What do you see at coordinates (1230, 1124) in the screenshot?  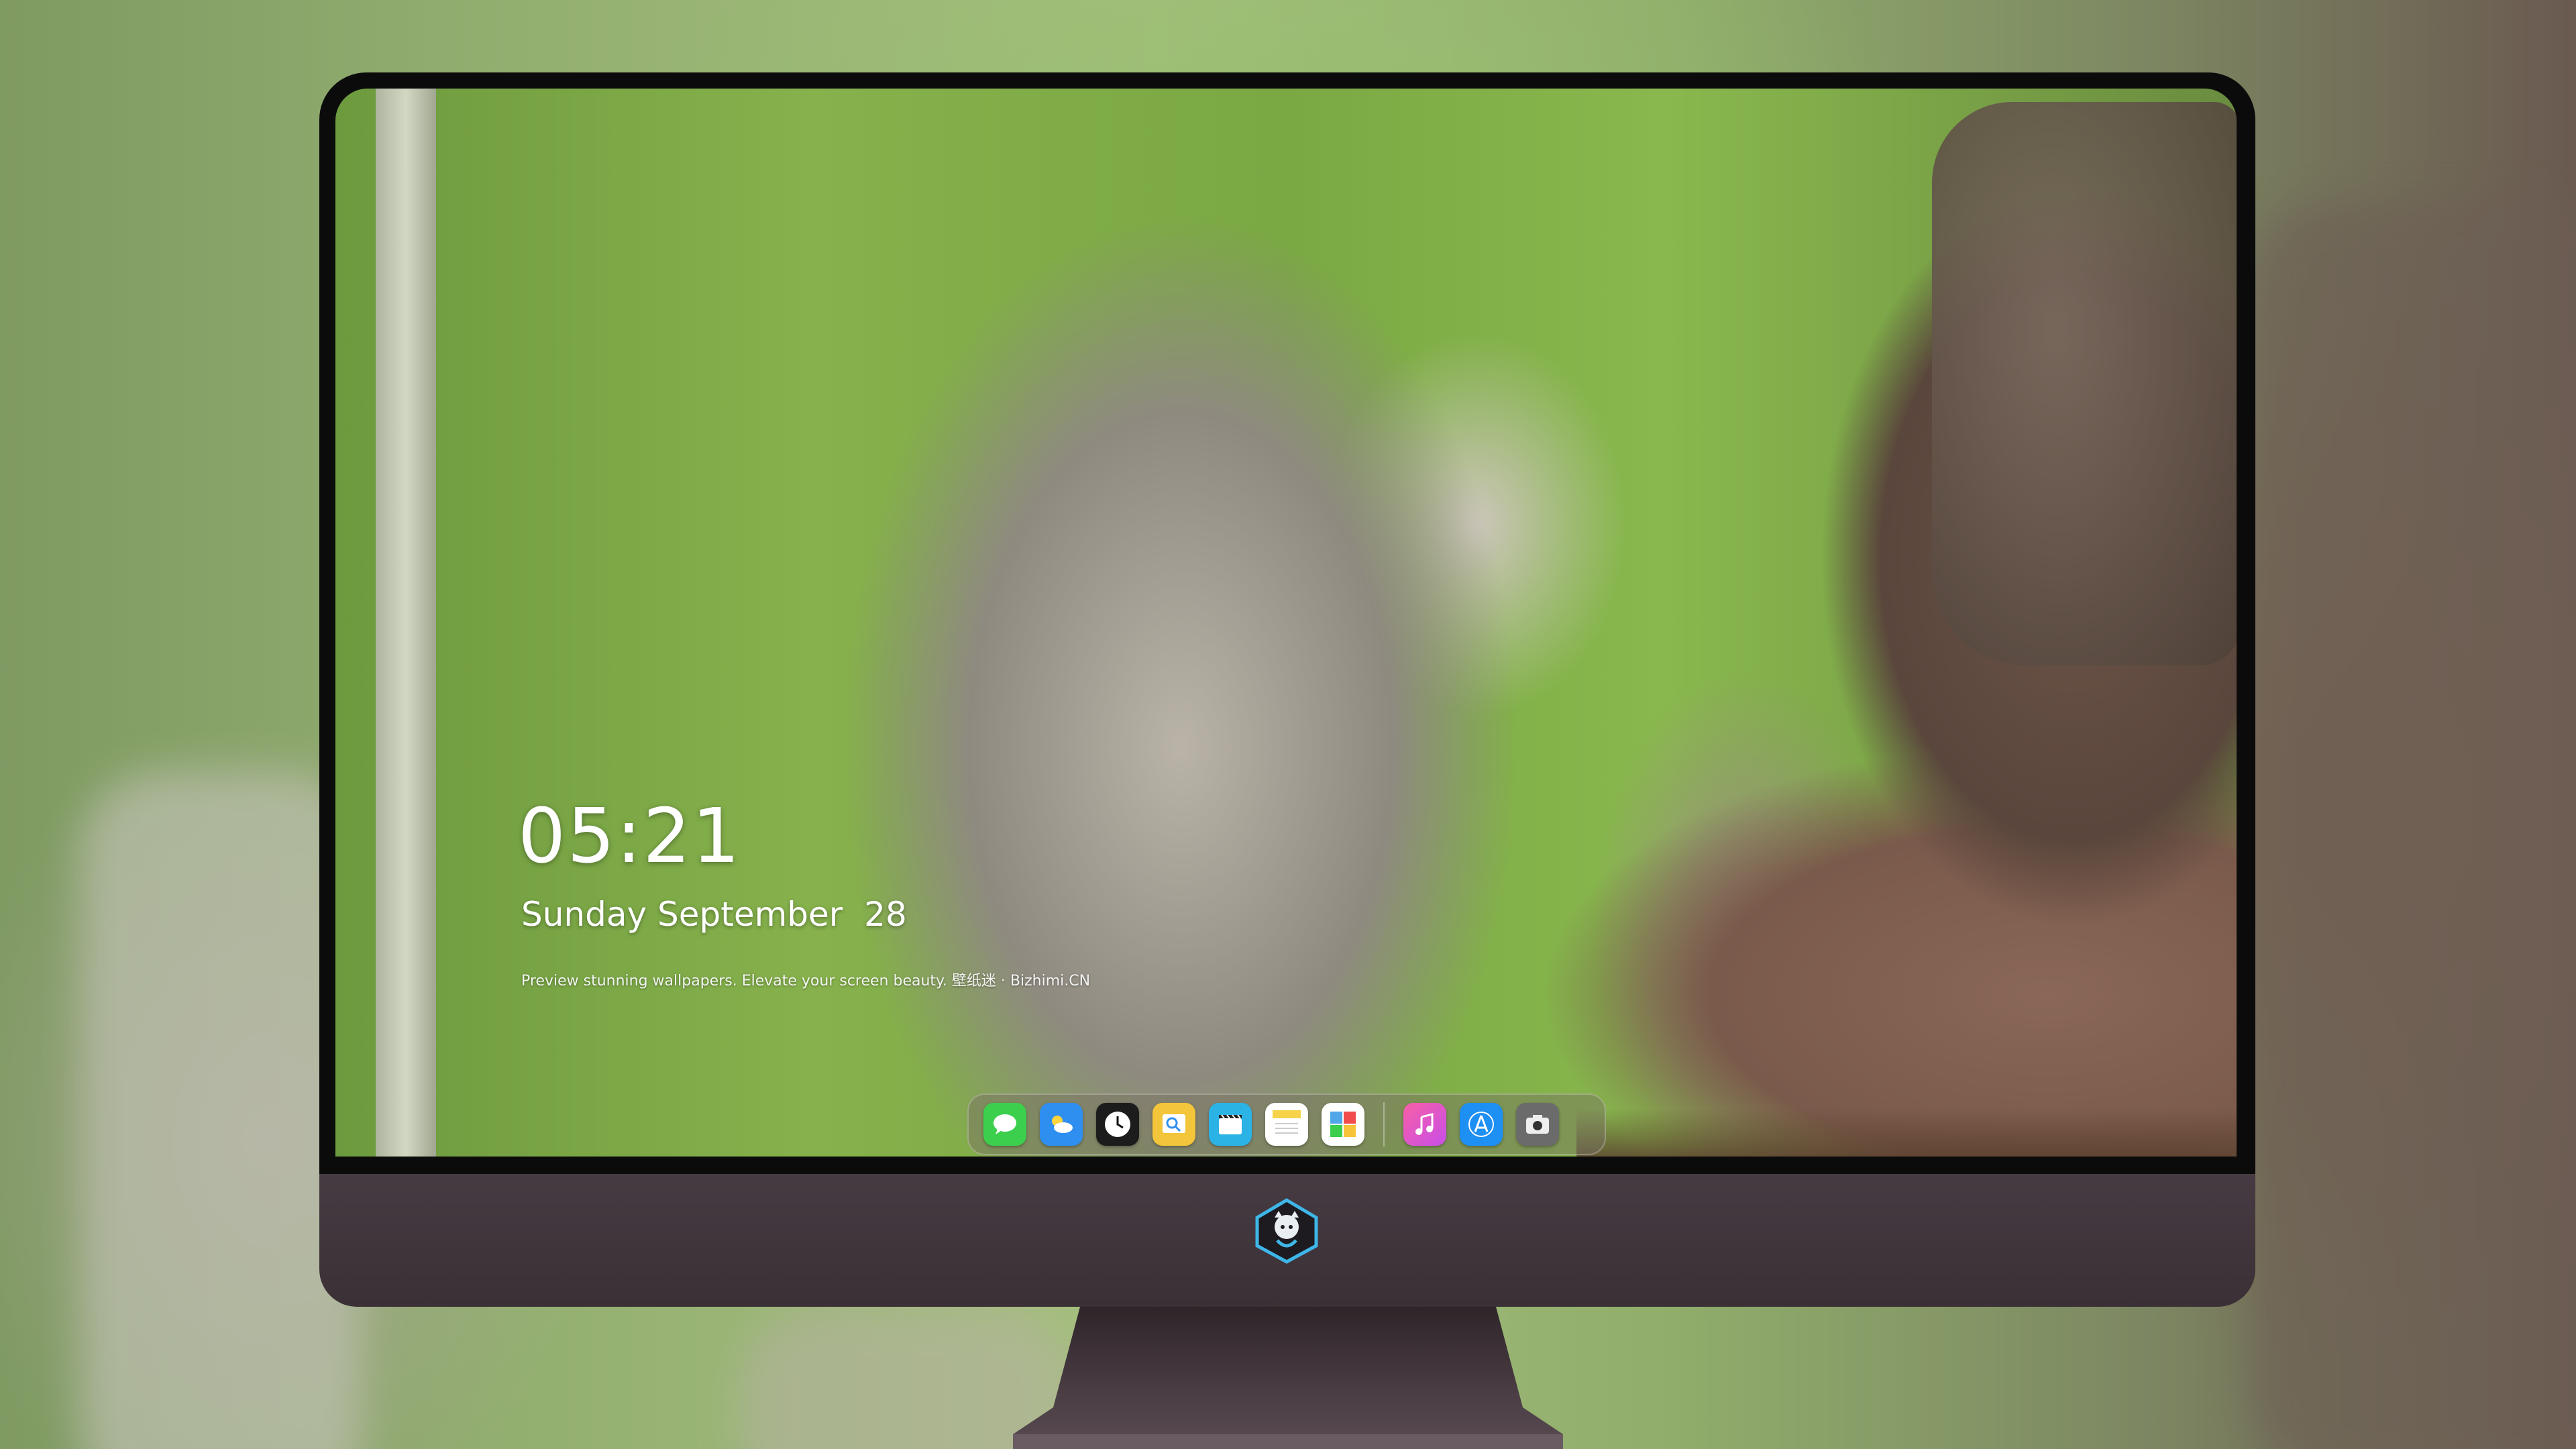 I see `clips-icon` at bounding box center [1230, 1124].